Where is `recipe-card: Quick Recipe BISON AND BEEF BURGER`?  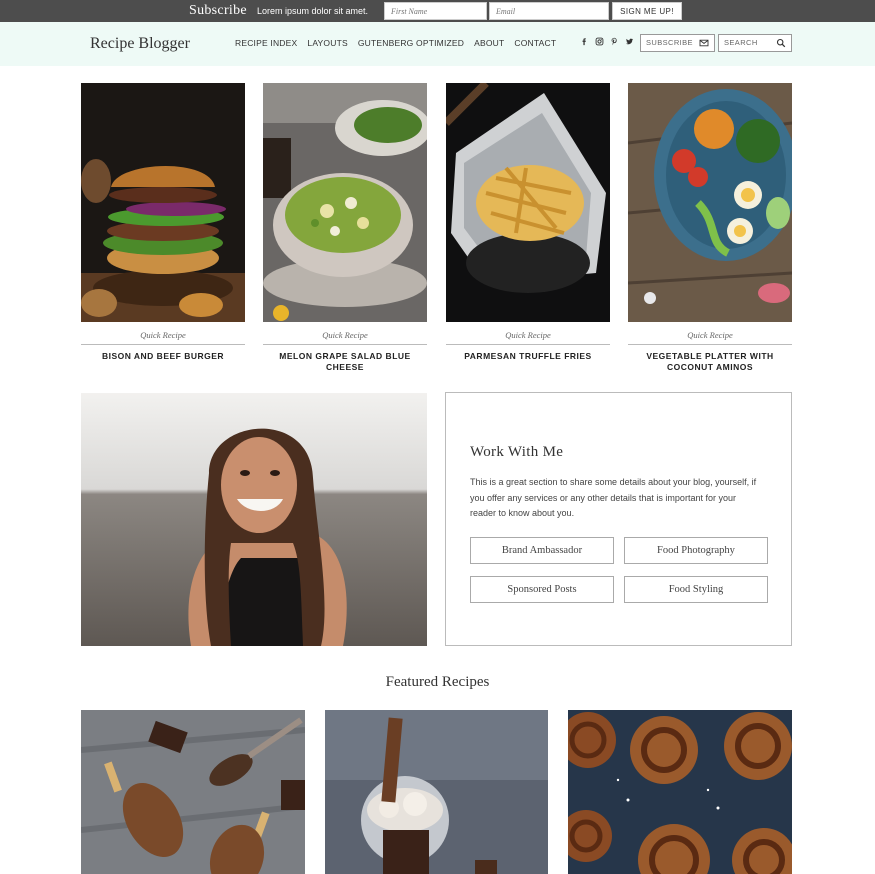
recipe-card: Quick Recipe BISON AND BEEF BURGER is located at coordinates (163, 222).